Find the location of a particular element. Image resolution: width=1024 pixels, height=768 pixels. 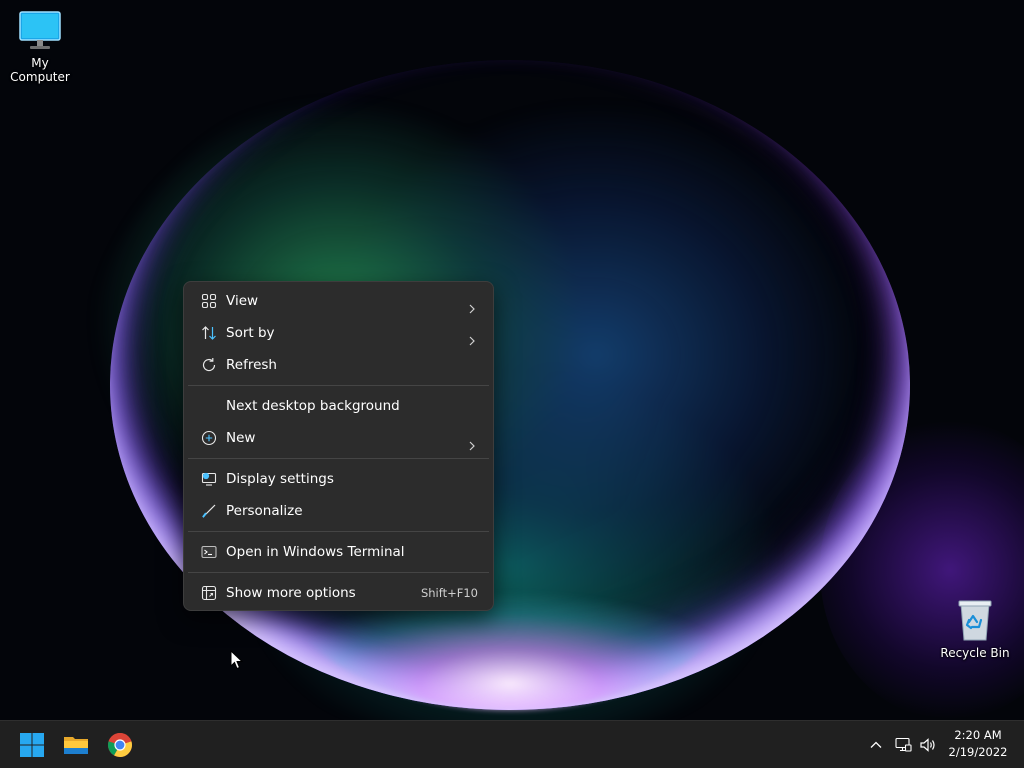

menu-item-label: Show more options is located at coordinates (291, 593).